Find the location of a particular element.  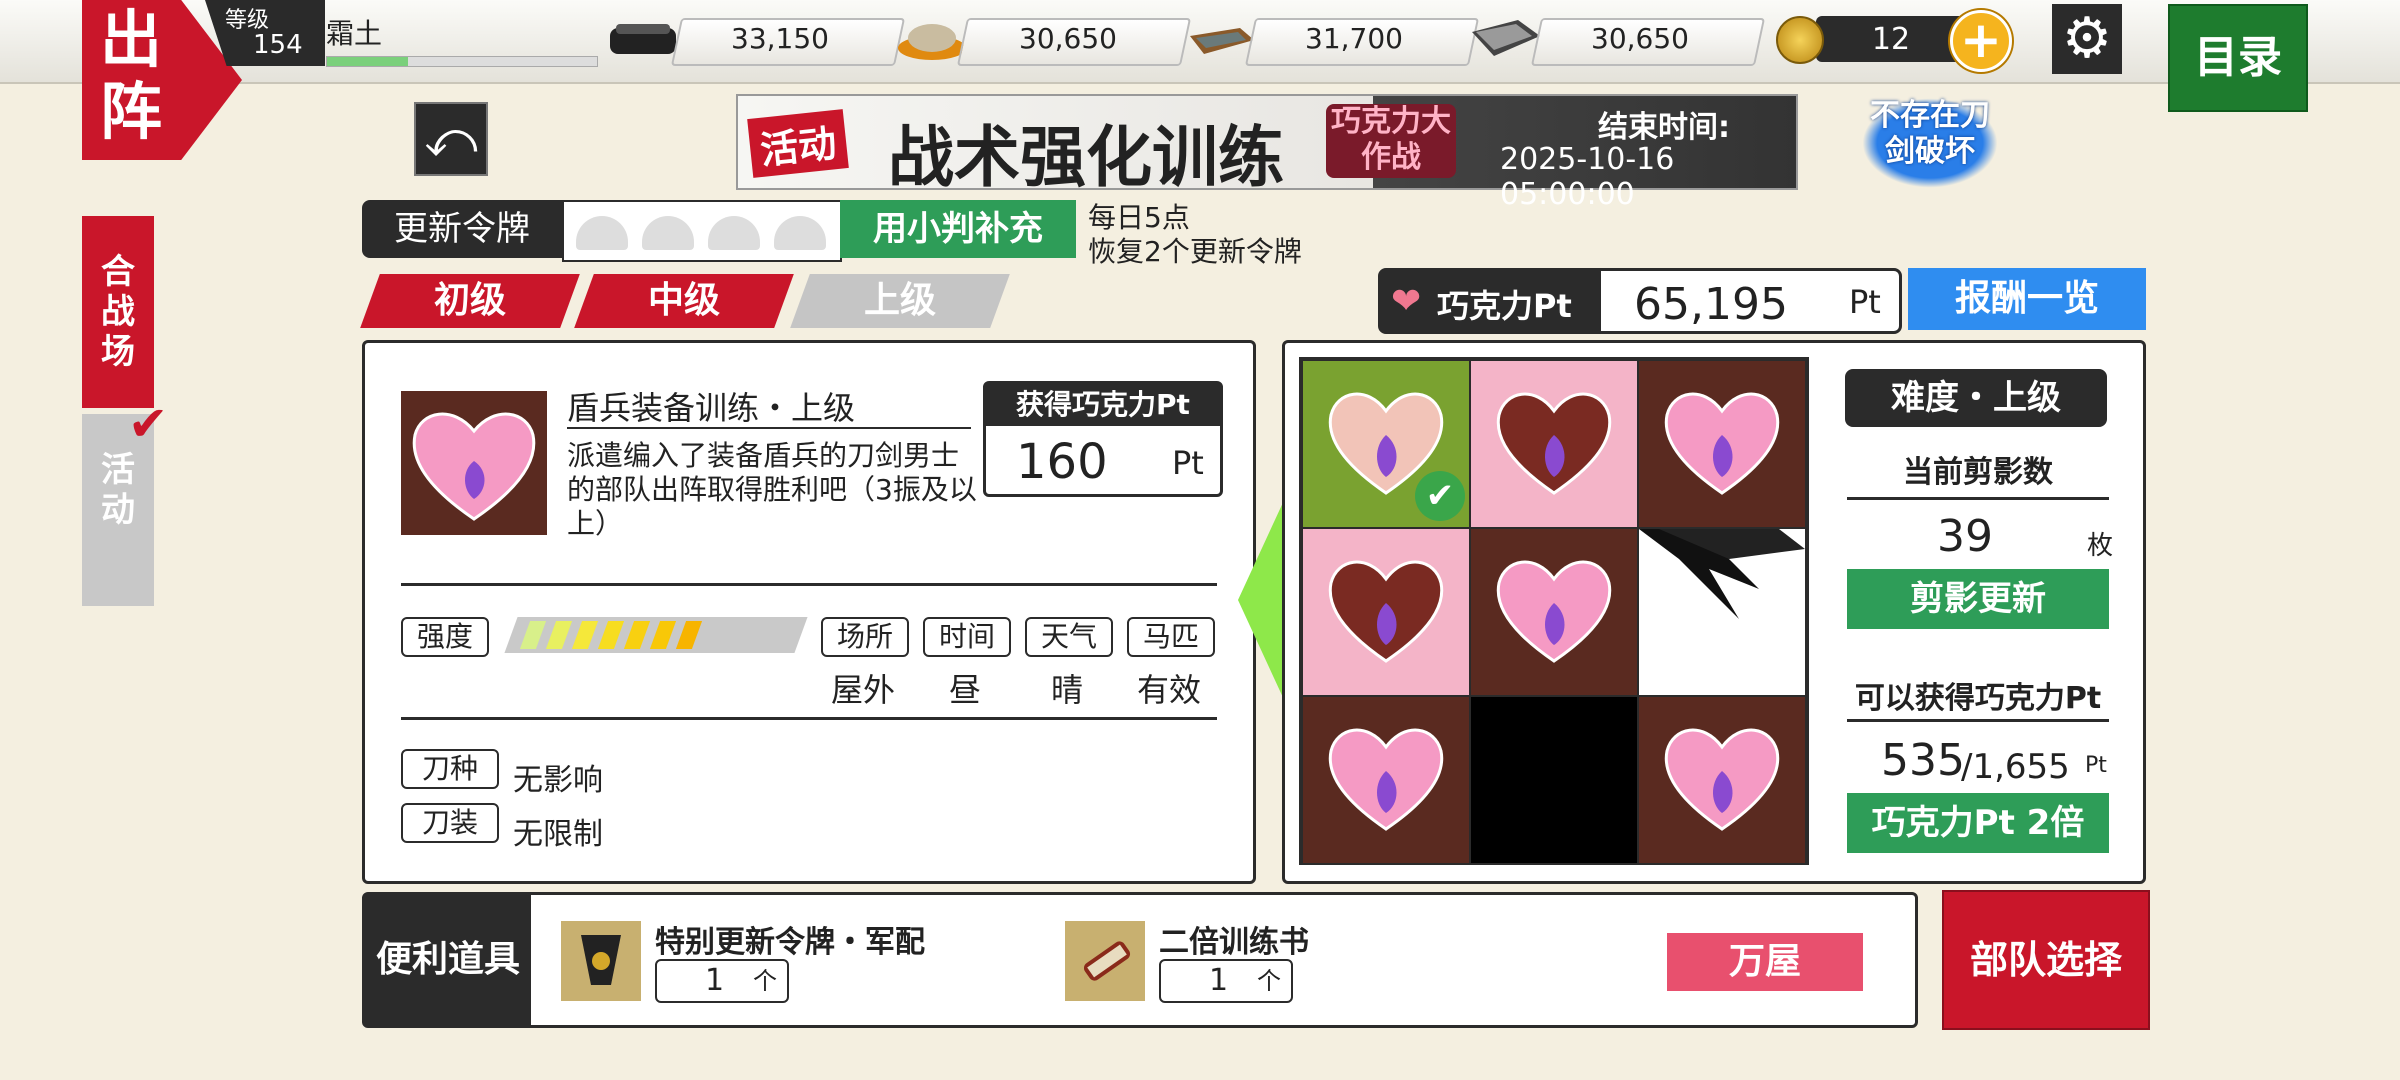

choco-pt-box: ❤ 巧克力Pt 65,195 Pt is located at coordinates (1640, 301).